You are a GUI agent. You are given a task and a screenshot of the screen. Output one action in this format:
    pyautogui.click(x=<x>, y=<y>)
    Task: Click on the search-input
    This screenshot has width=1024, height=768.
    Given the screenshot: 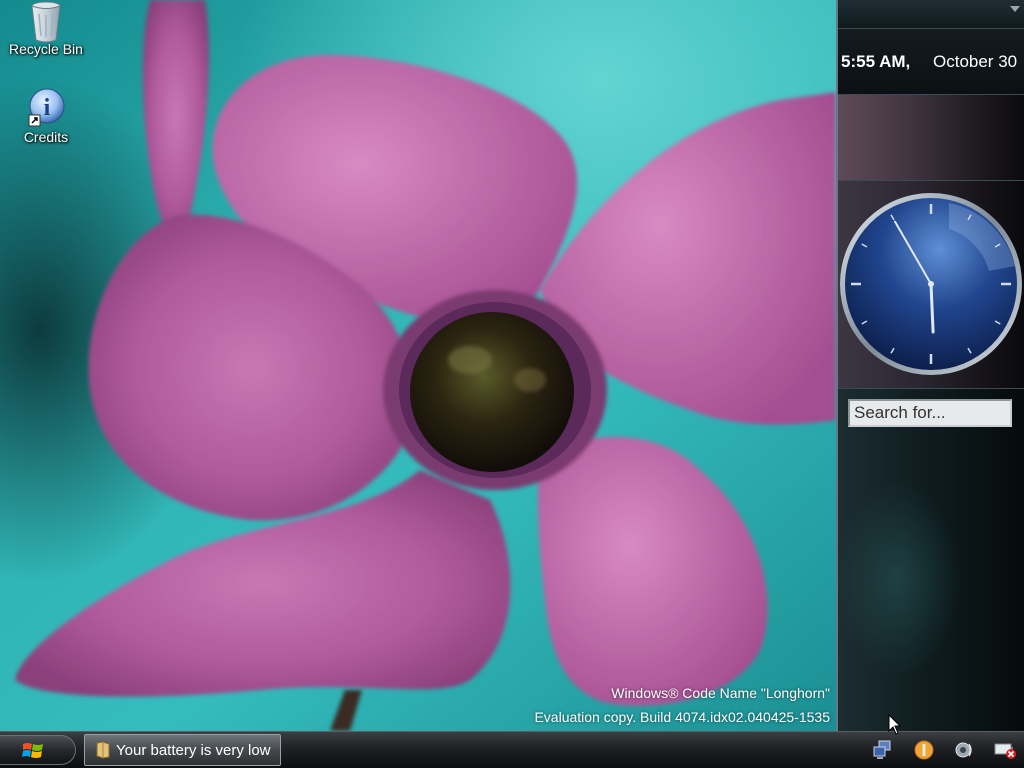 What is the action you would take?
    pyautogui.click(x=930, y=413)
    